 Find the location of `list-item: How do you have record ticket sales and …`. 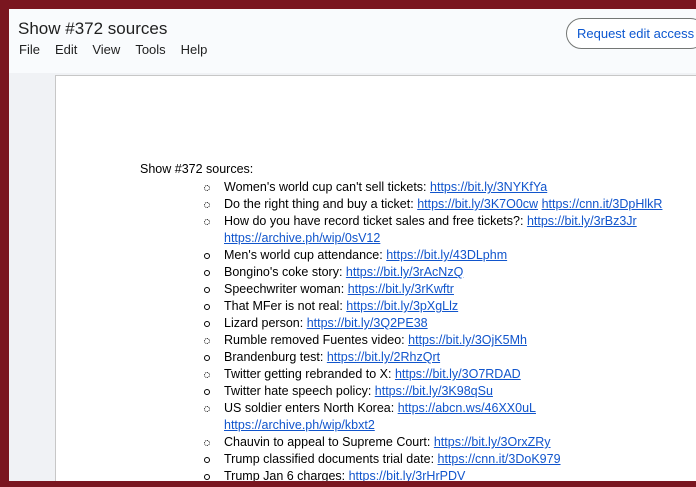

list-item: How do you have record ticket sales and … is located at coordinates (433, 221).